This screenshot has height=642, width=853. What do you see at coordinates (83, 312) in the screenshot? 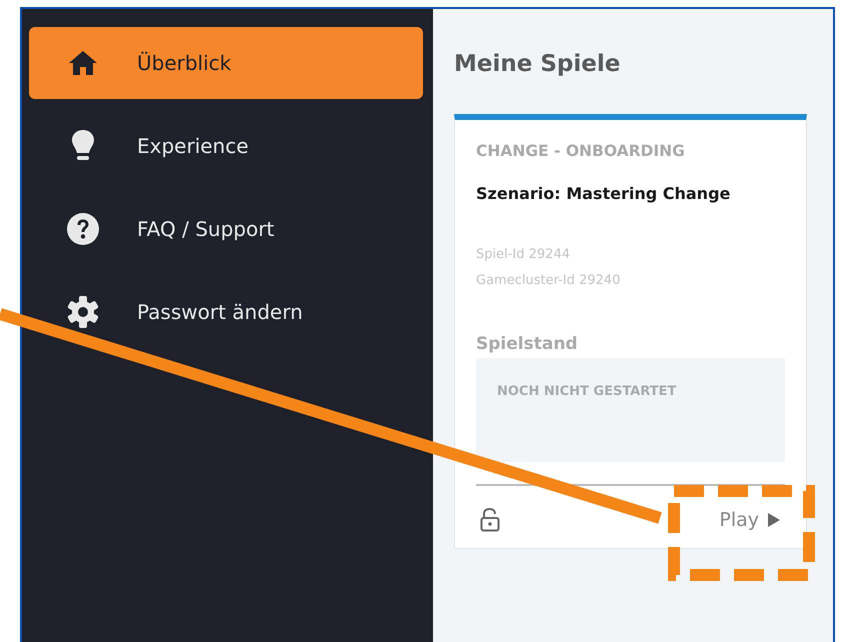
I see `settings-icon` at bounding box center [83, 312].